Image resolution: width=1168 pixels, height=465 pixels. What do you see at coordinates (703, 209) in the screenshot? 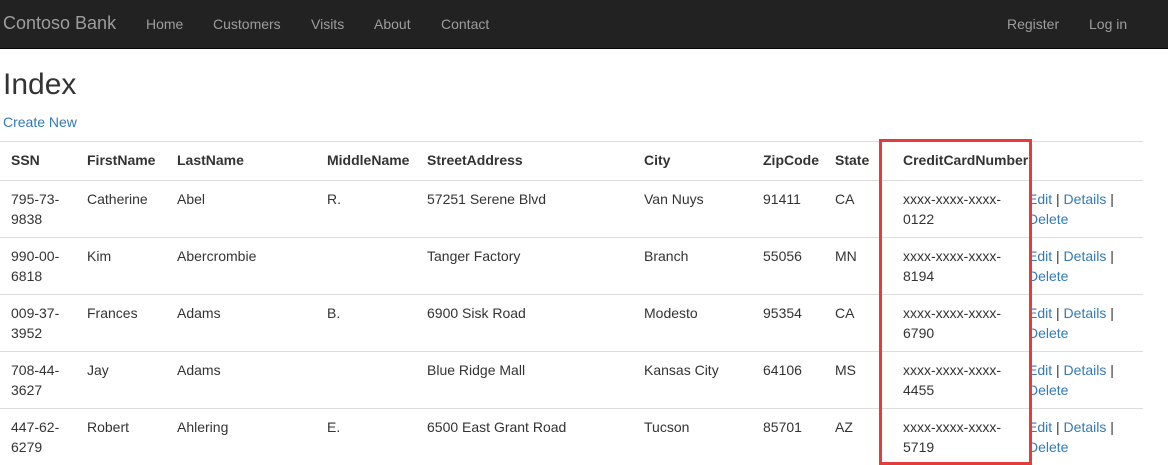
I see `cell-city: Van Nuys` at bounding box center [703, 209].